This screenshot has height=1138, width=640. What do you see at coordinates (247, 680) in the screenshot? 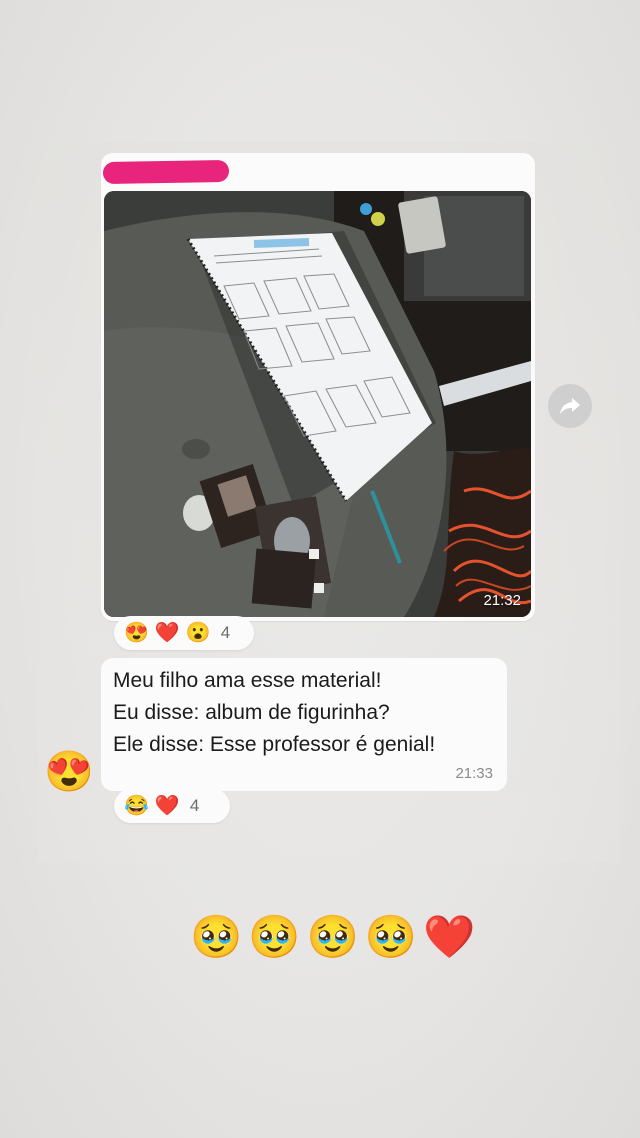
I see `message-line-1: Meu filho ama esse material!` at bounding box center [247, 680].